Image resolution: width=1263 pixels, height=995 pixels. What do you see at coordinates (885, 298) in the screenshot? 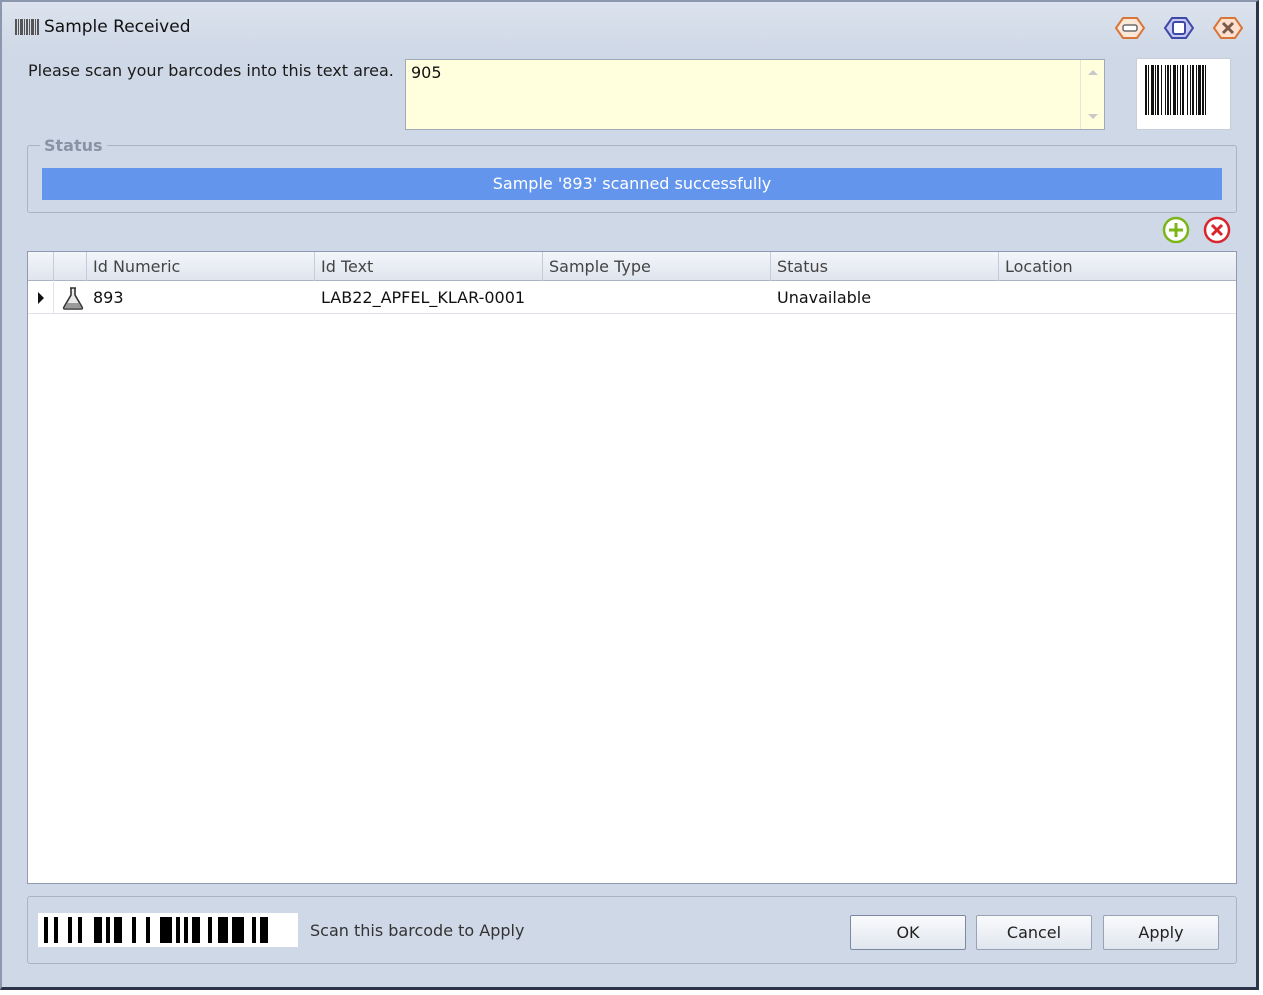
I see `cell-status: Unavailable` at bounding box center [885, 298].